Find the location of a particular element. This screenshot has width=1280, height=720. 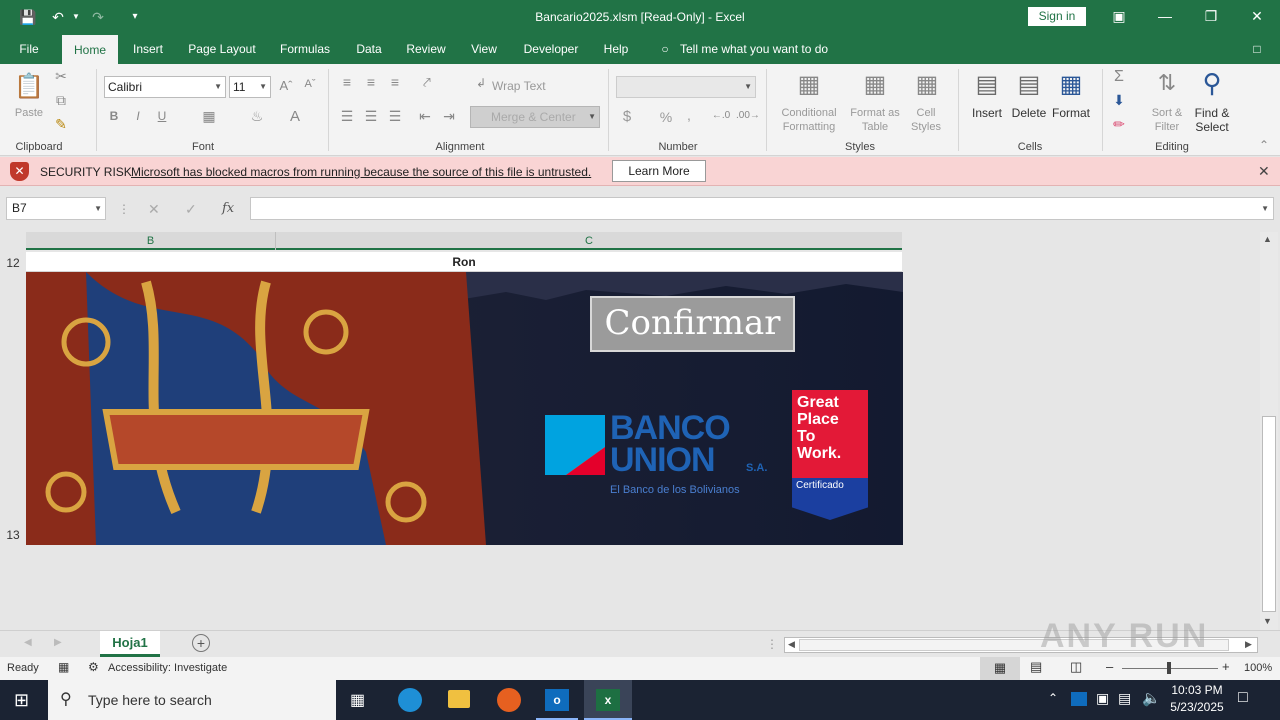

close-icon: ✕ is located at coordinates (1265, 171).